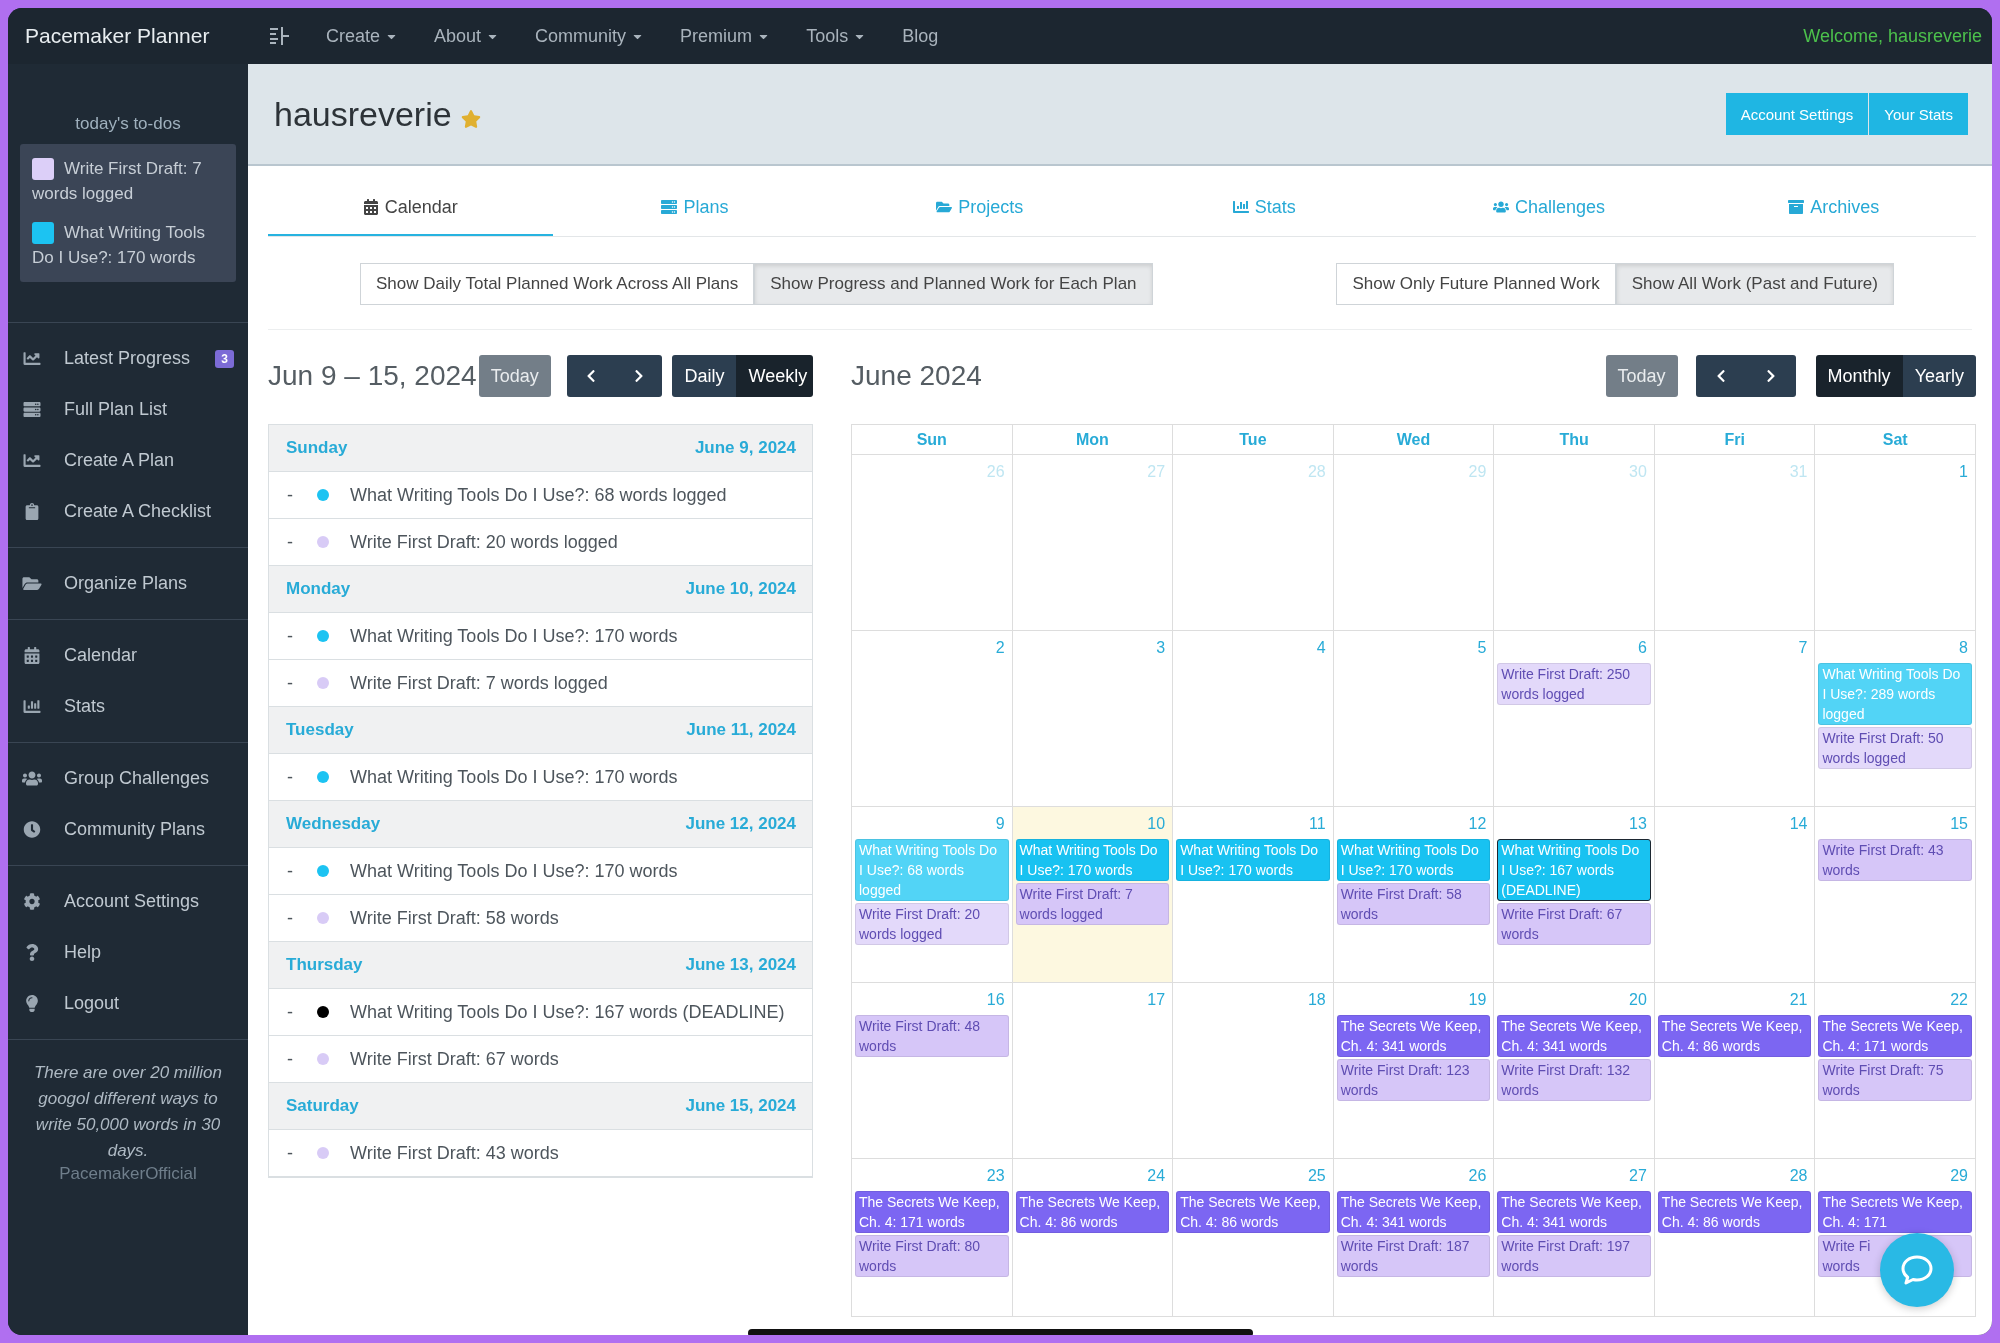  What do you see at coordinates (1574, 684) in the screenshot?
I see `calendar-event: Write First Draft: 250 words logged` at bounding box center [1574, 684].